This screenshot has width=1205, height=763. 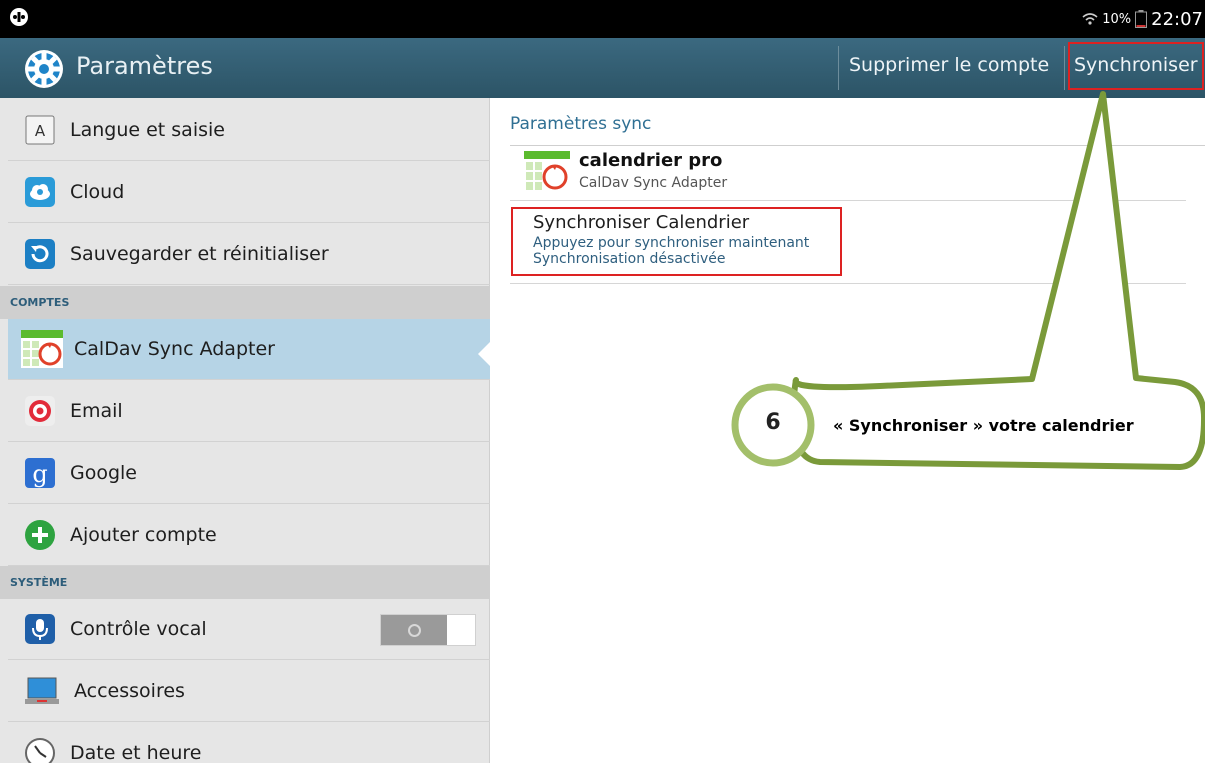 I want to click on sidebar-item-label: Date et heure, so click(x=136, y=752).